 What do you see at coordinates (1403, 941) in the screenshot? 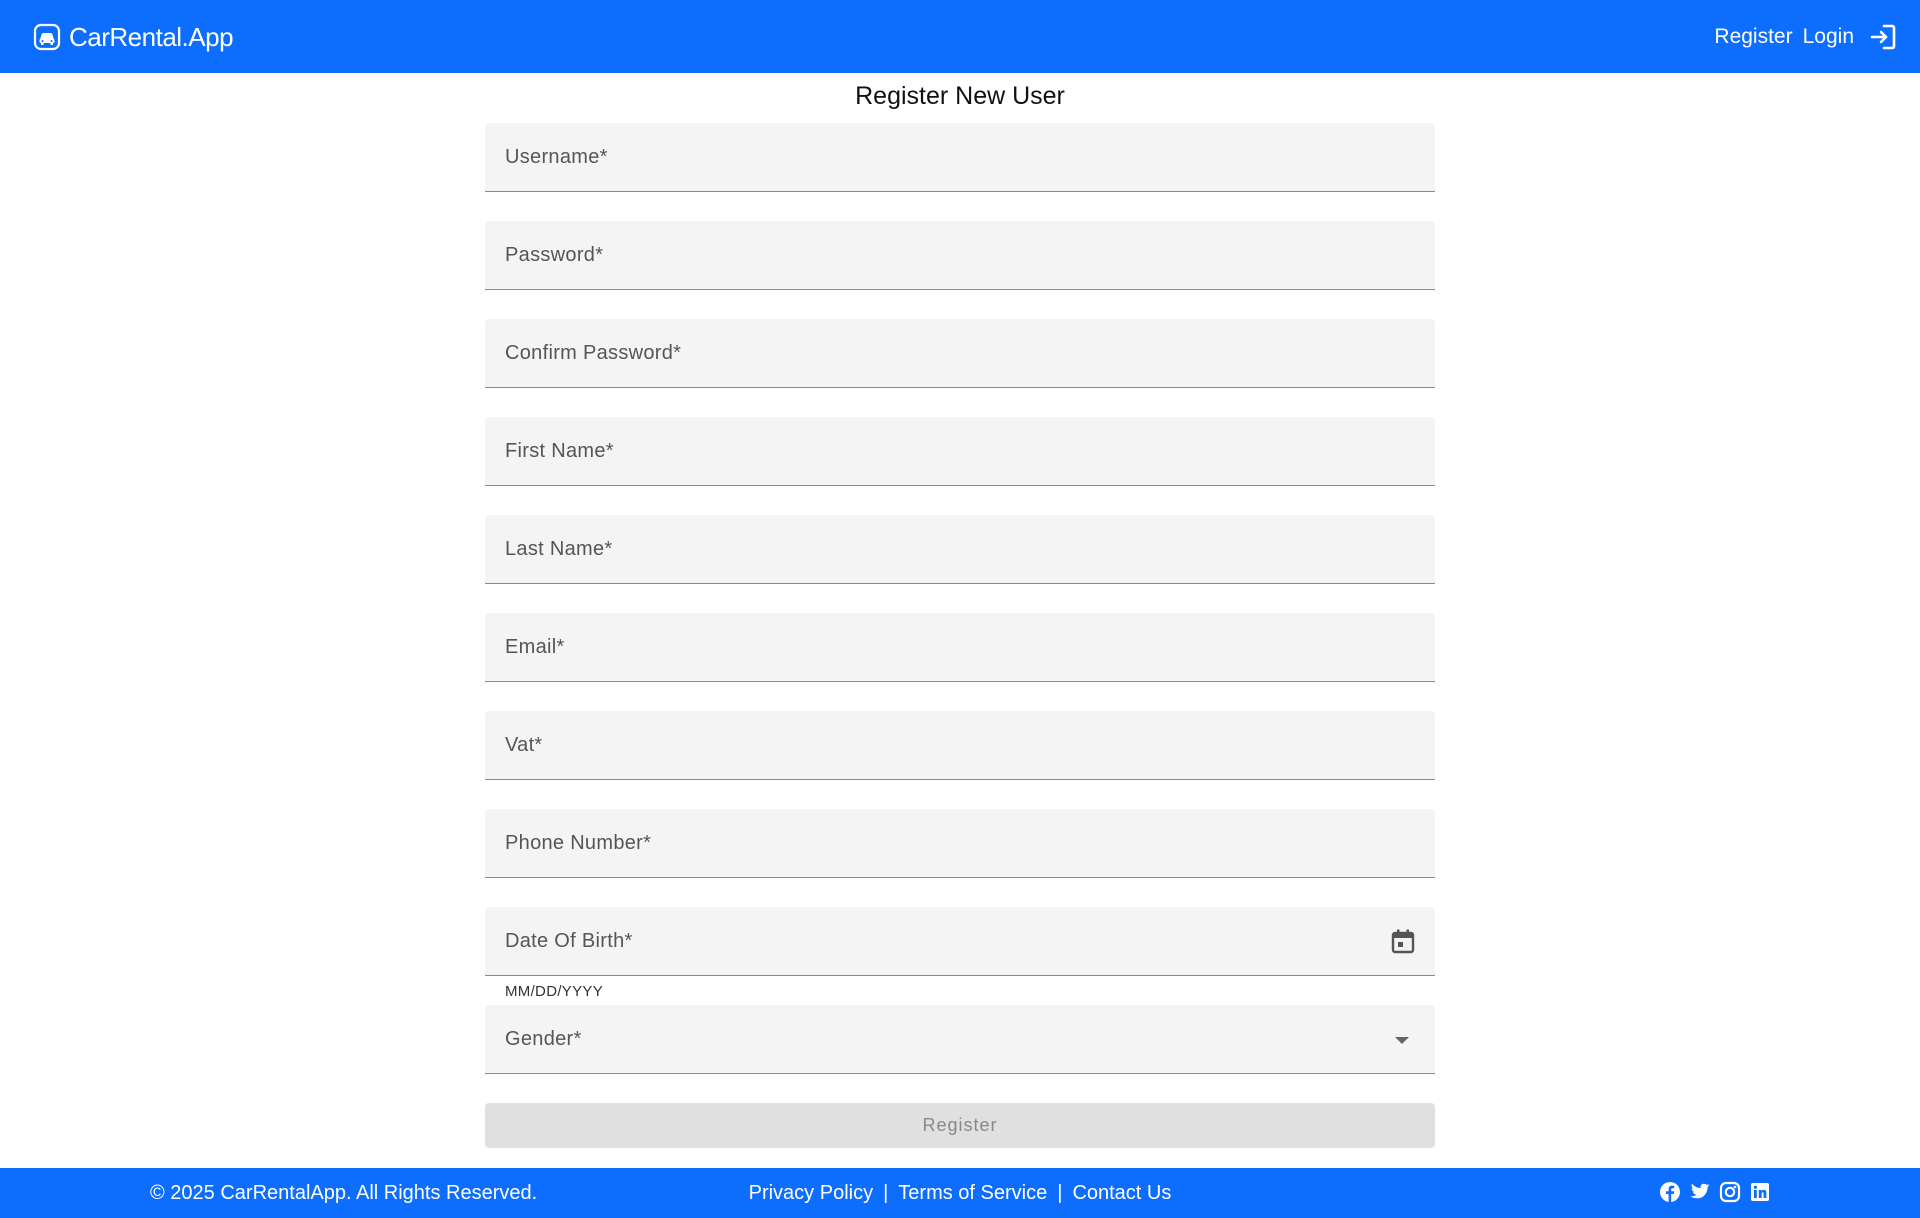
I see `calendar-icon` at bounding box center [1403, 941].